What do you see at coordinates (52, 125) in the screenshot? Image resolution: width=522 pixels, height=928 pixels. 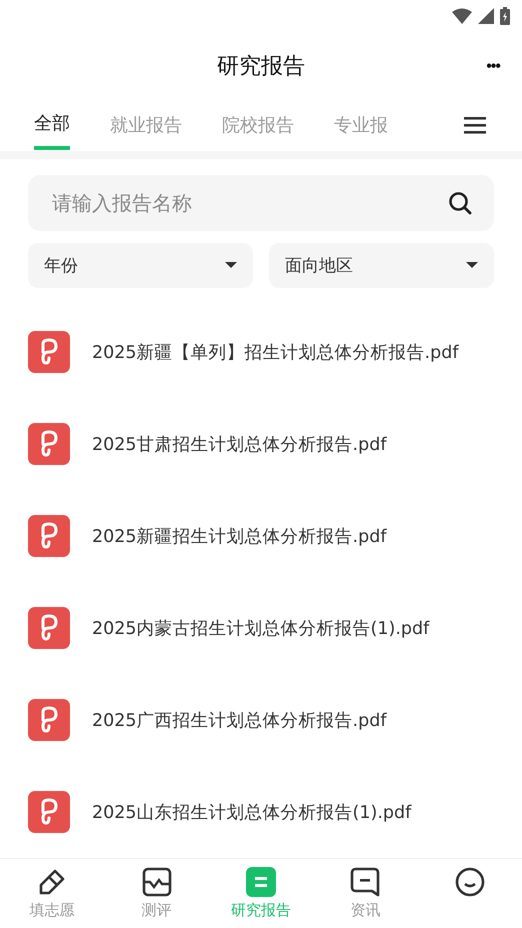 I see `category-tab: 全部` at bounding box center [52, 125].